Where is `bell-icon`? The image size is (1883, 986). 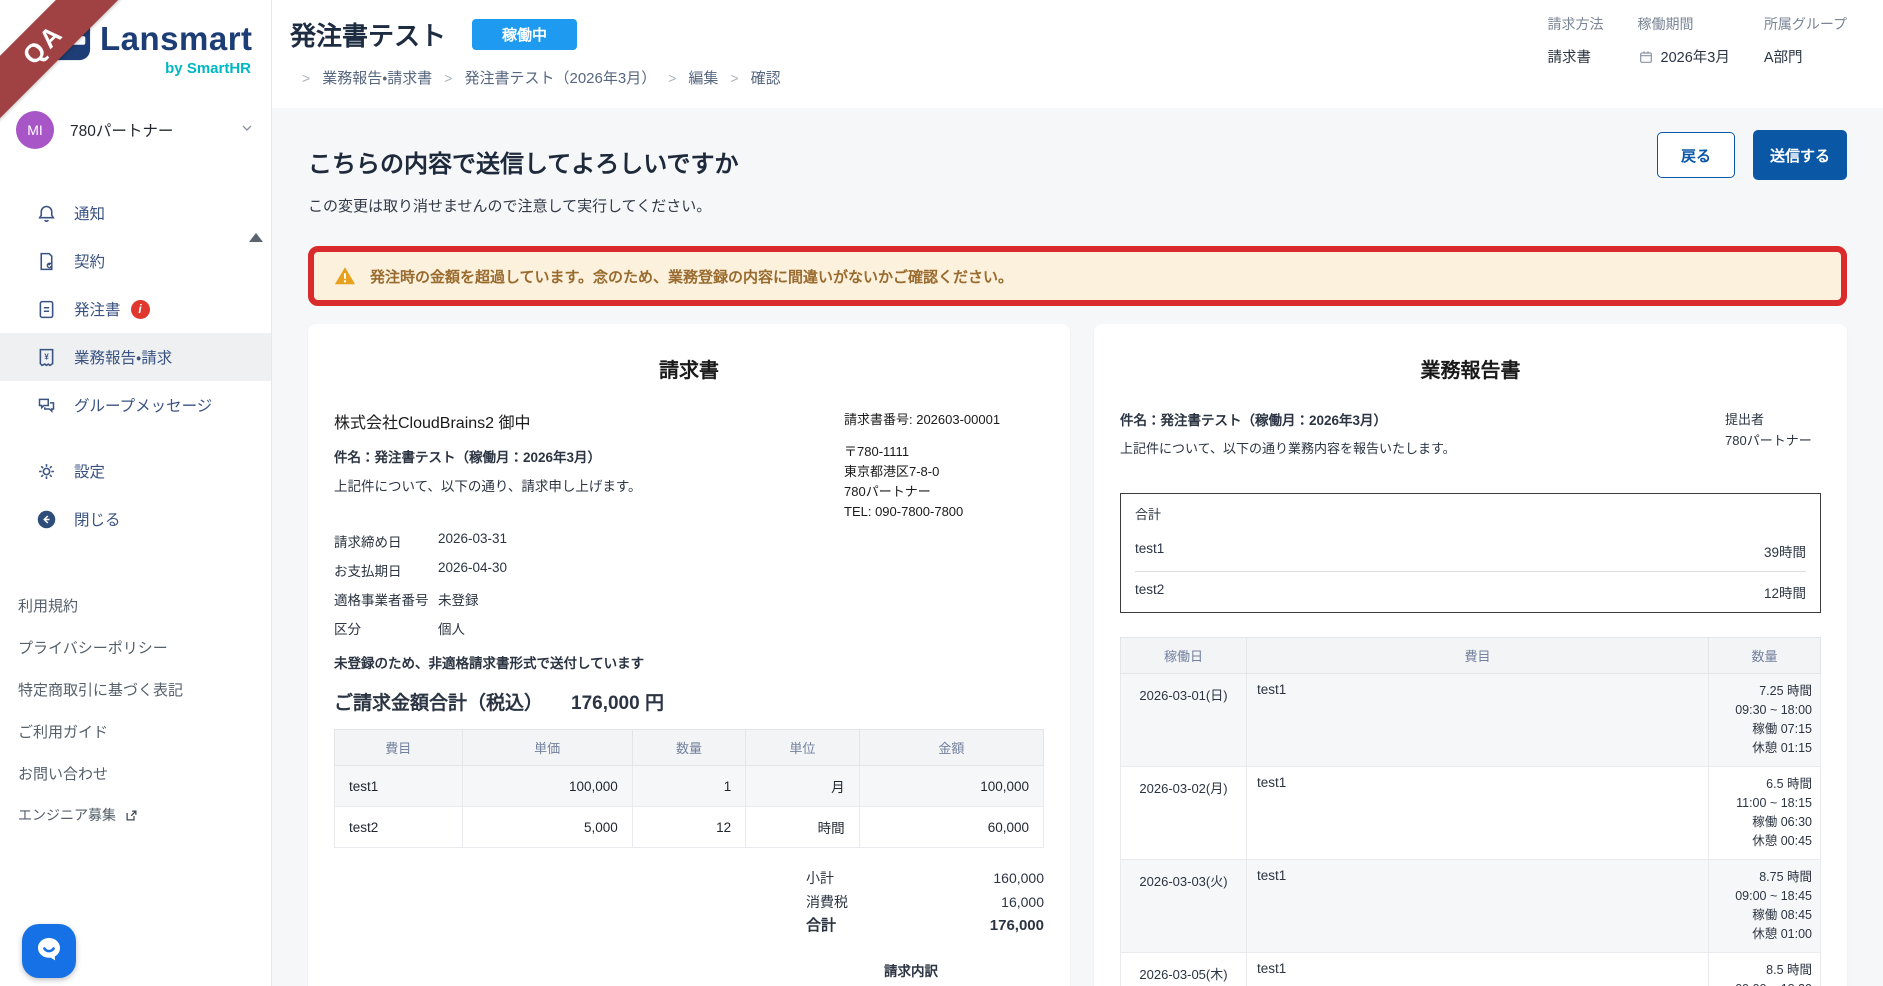 bell-icon is located at coordinates (47, 213).